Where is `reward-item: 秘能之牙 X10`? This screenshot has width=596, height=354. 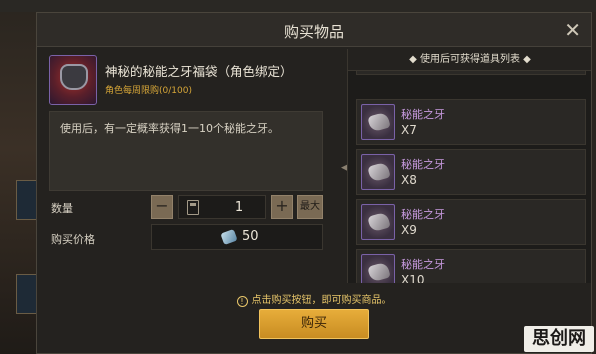 reward-item: 秘能之牙 X10 is located at coordinates (471, 266).